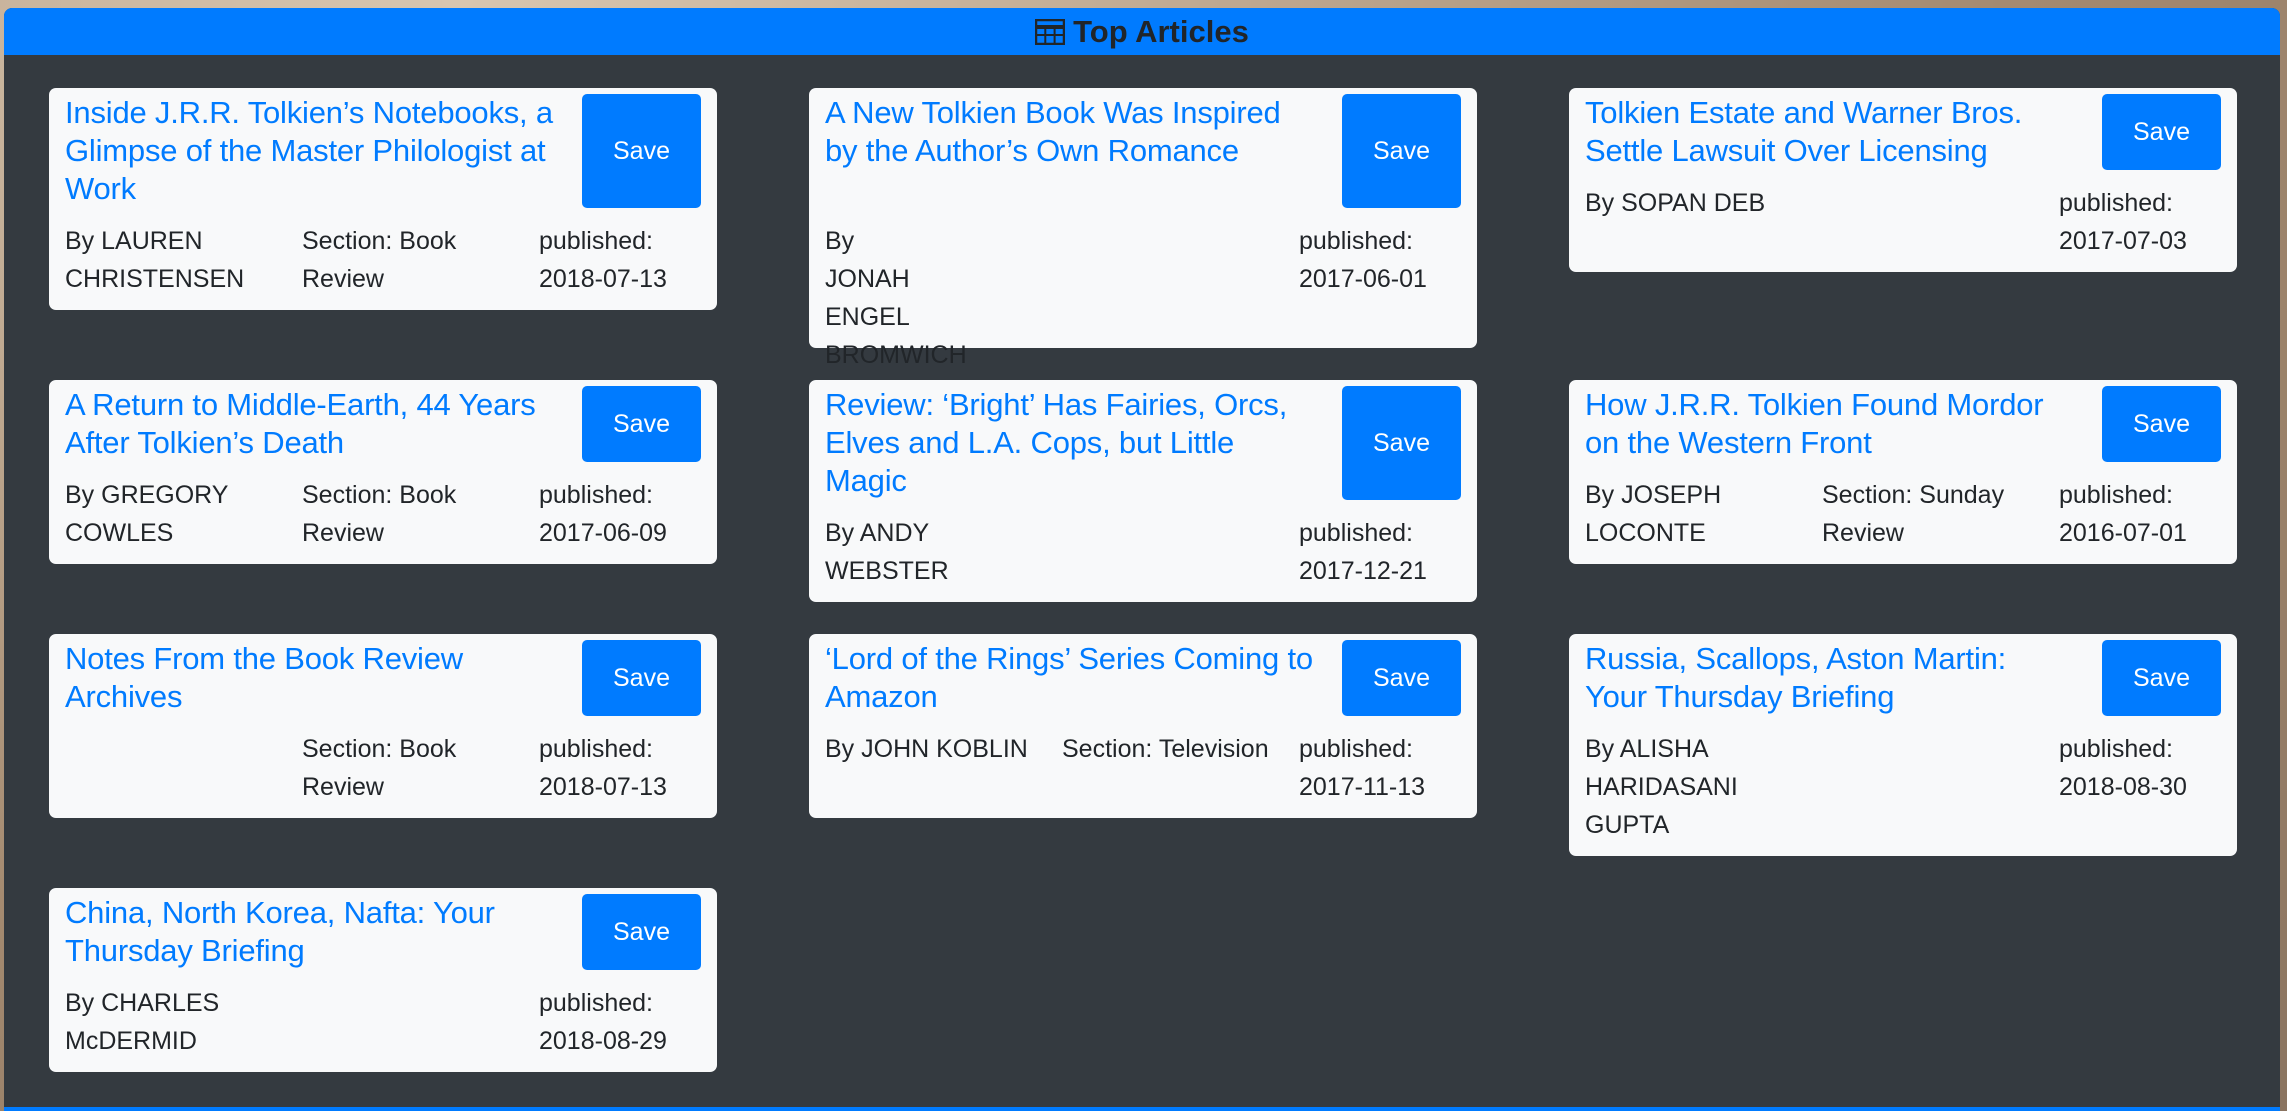 This screenshot has height=1111, width=2287. What do you see at coordinates (1050, 31) in the screenshot?
I see `table-icon` at bounding box center [1050, 31].